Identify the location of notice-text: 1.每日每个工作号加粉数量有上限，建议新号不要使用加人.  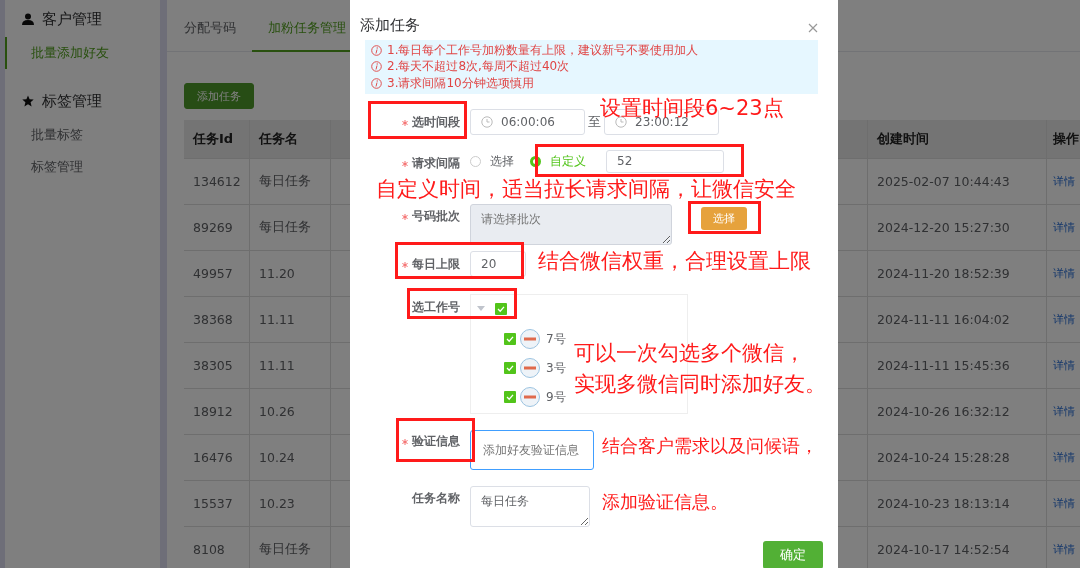
(543, 50).